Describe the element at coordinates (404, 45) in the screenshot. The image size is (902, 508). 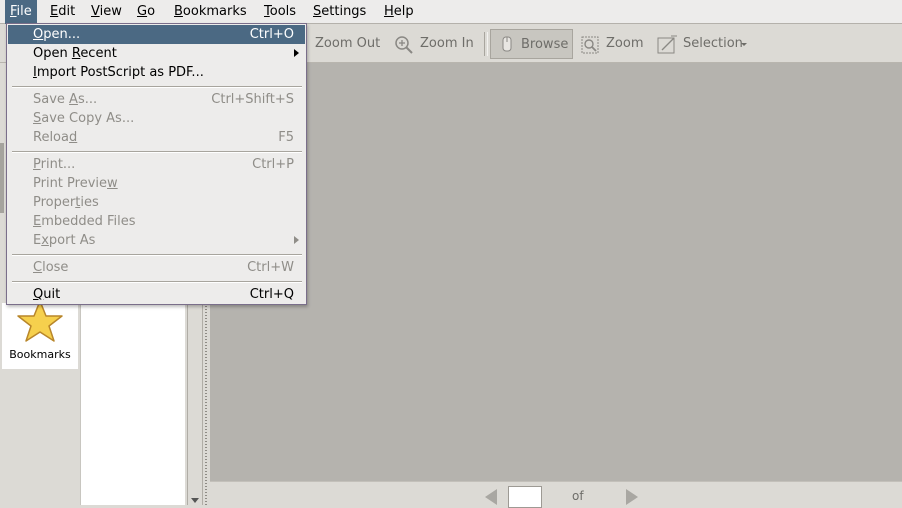
I see `zoom-in-icon` at that location.